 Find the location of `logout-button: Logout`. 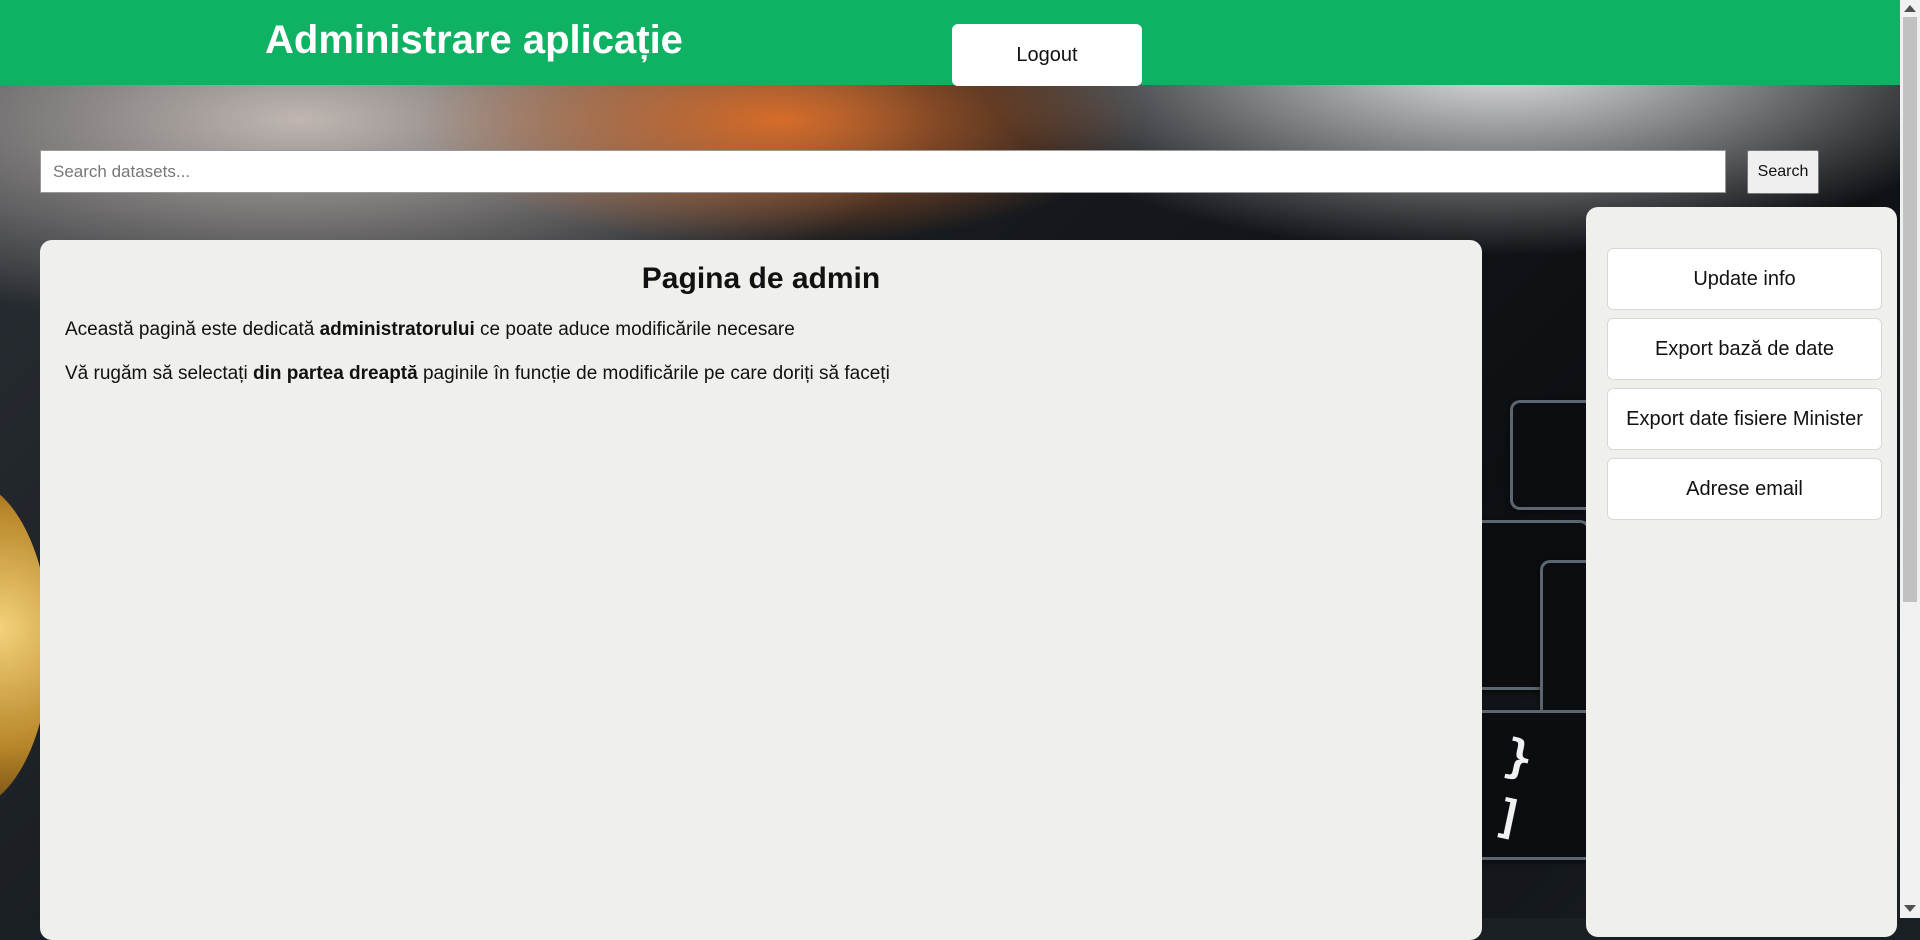

logout-button: Logout is located at coordinates (1047, 55).